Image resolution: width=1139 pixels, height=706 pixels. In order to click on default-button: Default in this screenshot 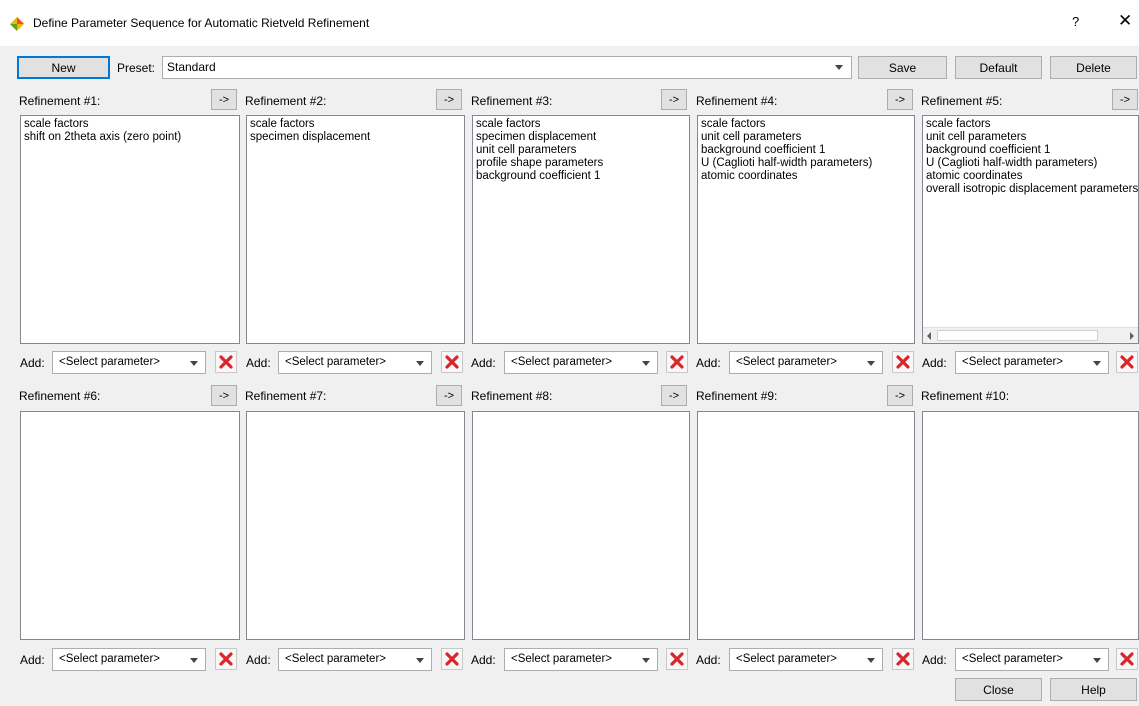, I will do `click(998, 67)`.